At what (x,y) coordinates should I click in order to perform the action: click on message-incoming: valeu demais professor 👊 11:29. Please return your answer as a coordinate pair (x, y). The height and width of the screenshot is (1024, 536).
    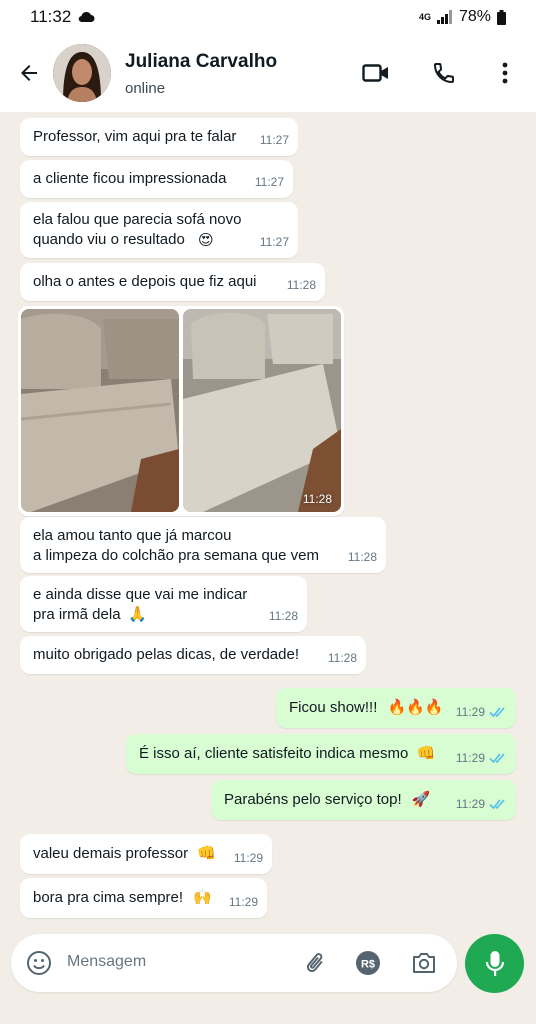
    Looking at the image, I should click on (146, 854).